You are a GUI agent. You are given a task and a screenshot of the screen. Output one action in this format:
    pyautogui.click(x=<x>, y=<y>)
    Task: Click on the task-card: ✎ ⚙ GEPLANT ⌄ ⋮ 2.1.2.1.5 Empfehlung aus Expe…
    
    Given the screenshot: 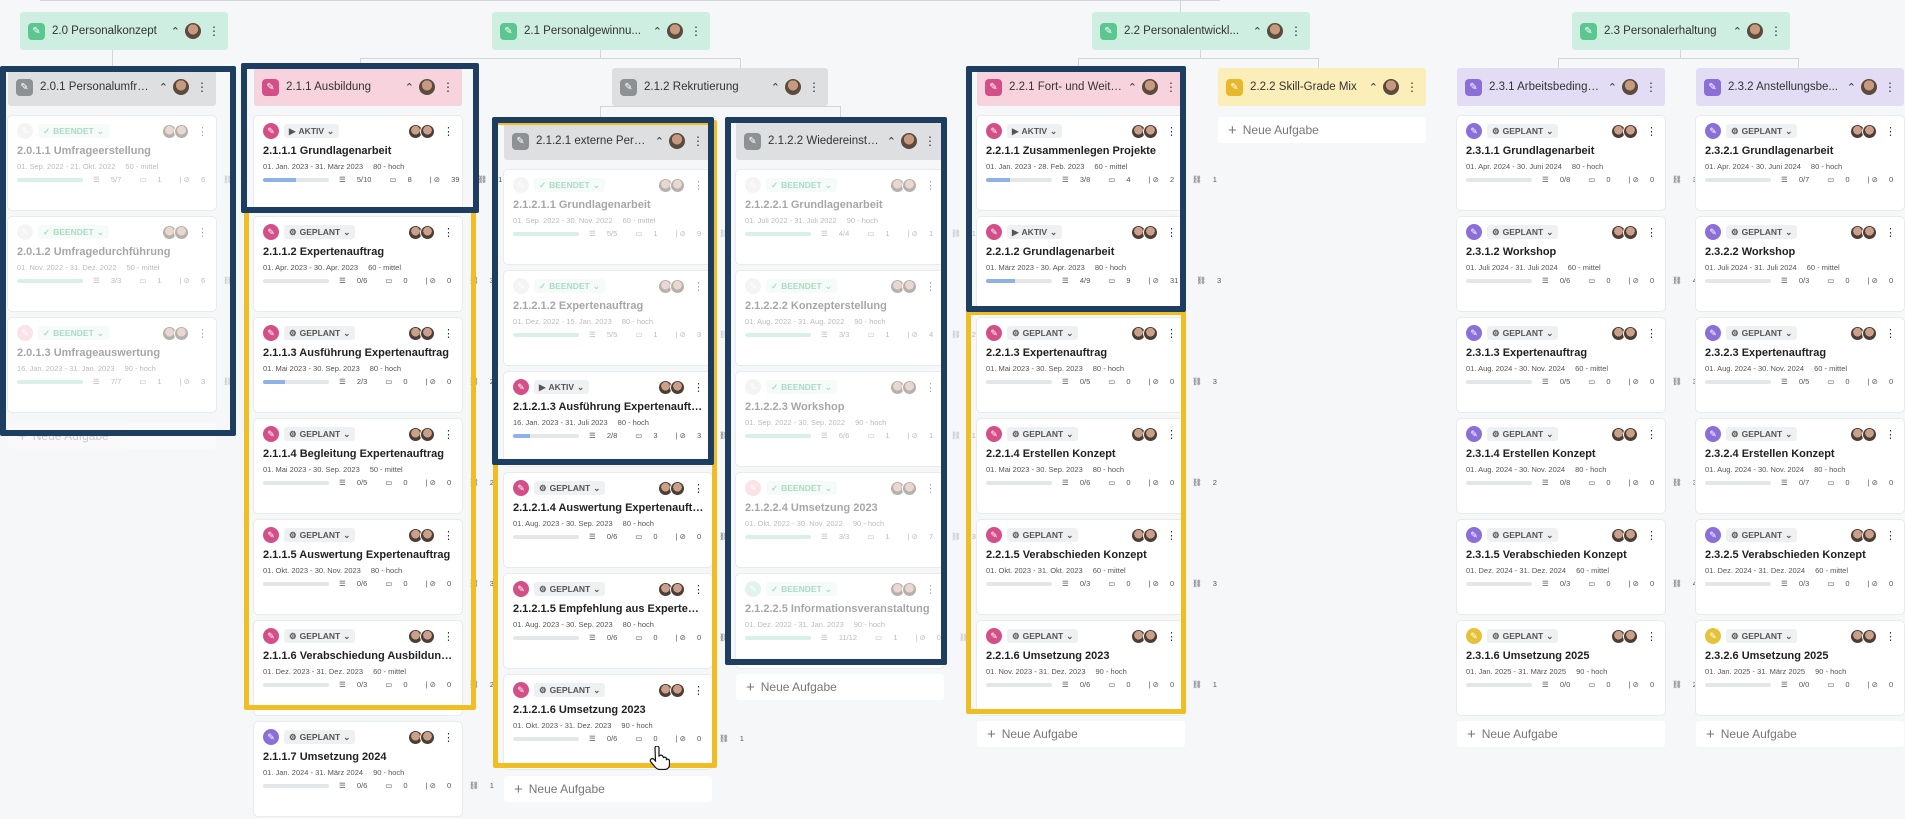 What is the action you would take?
    pyautogui.click(x=624, y=621)
    